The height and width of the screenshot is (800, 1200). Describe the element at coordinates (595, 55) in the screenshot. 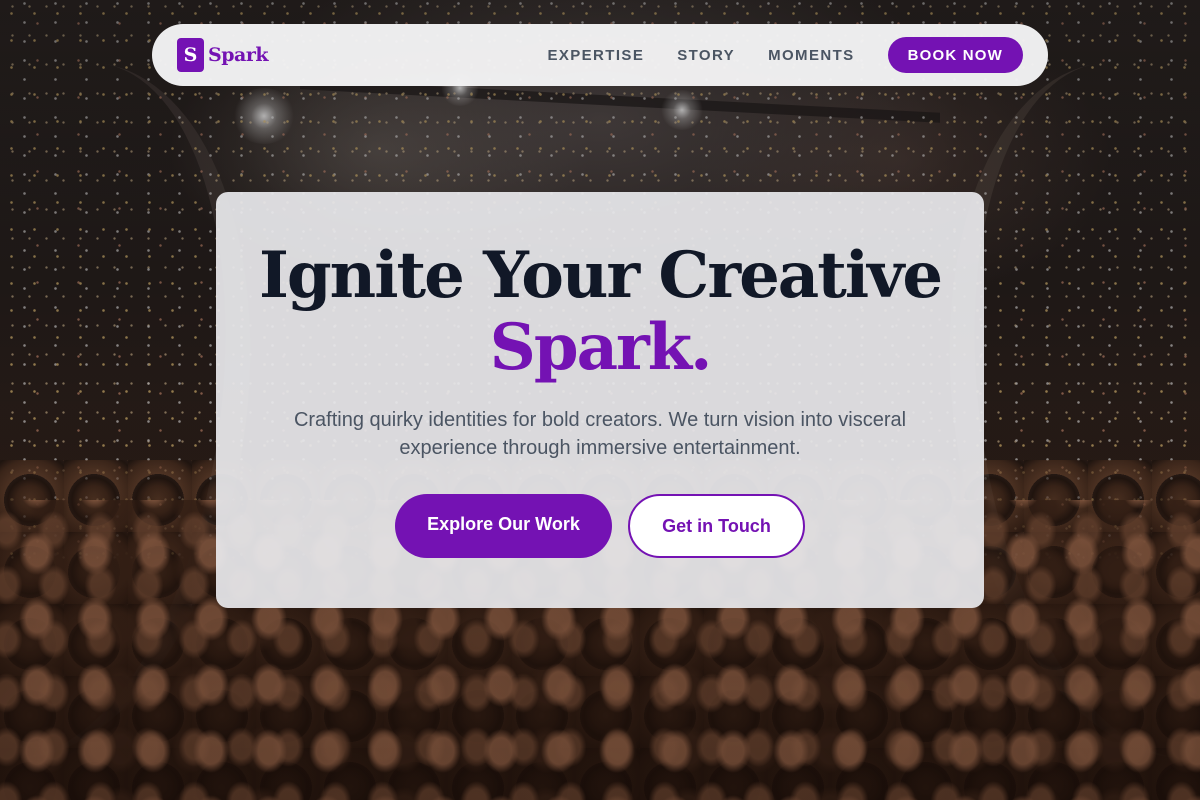

I see `nav-link-expertise: EXPERTISE` at that location.